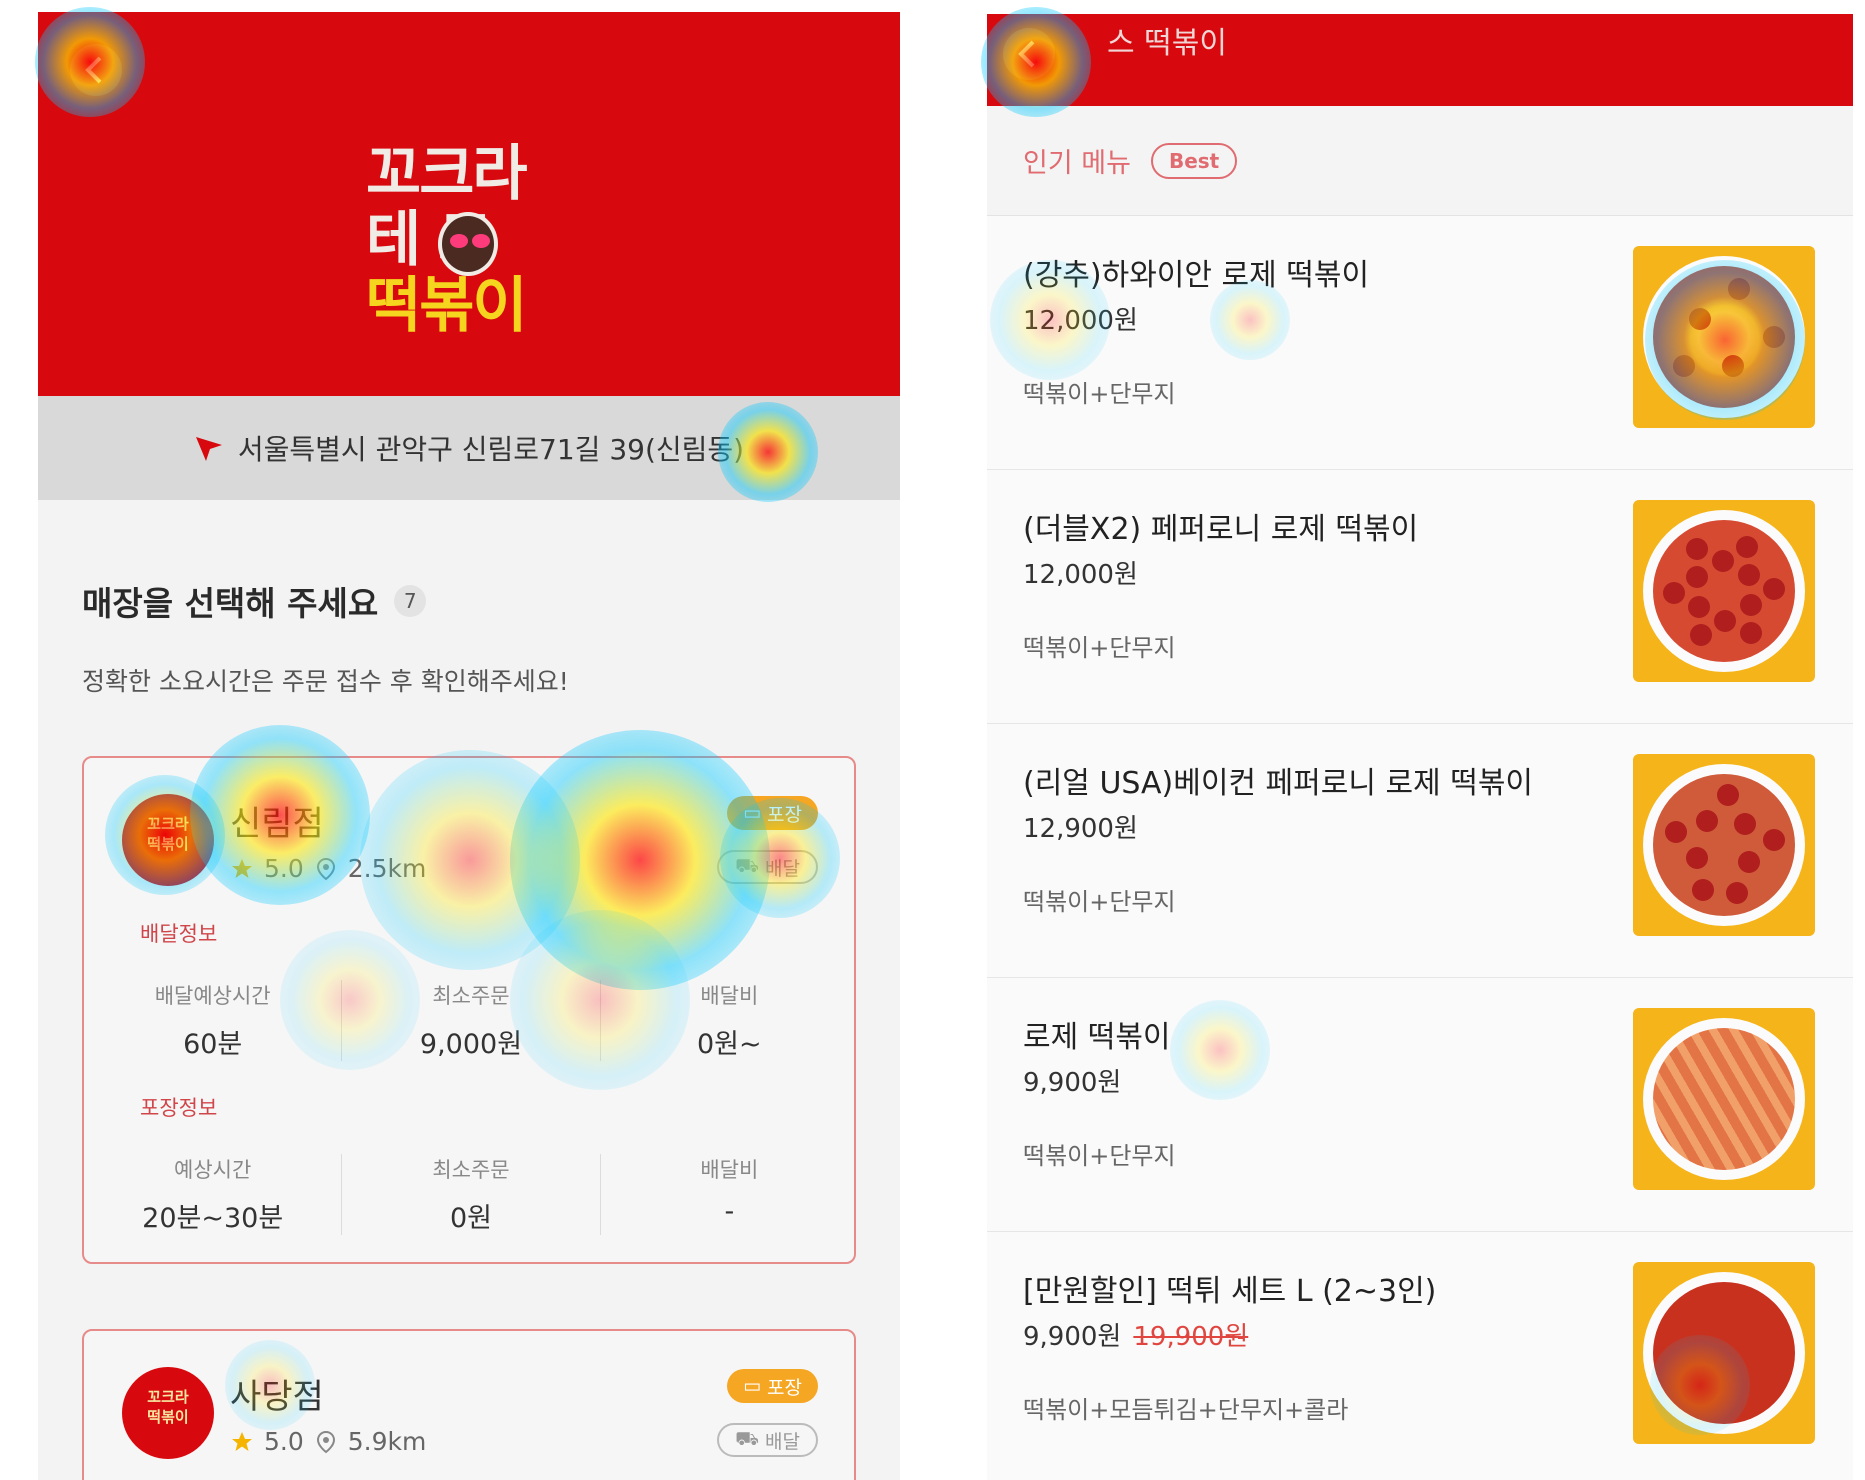 The height and width of the screenshot is (1480, 1865). Describe the element at coordinates (387, 868) in the screenshot. I see `store-distance: 2.5km` at that location.